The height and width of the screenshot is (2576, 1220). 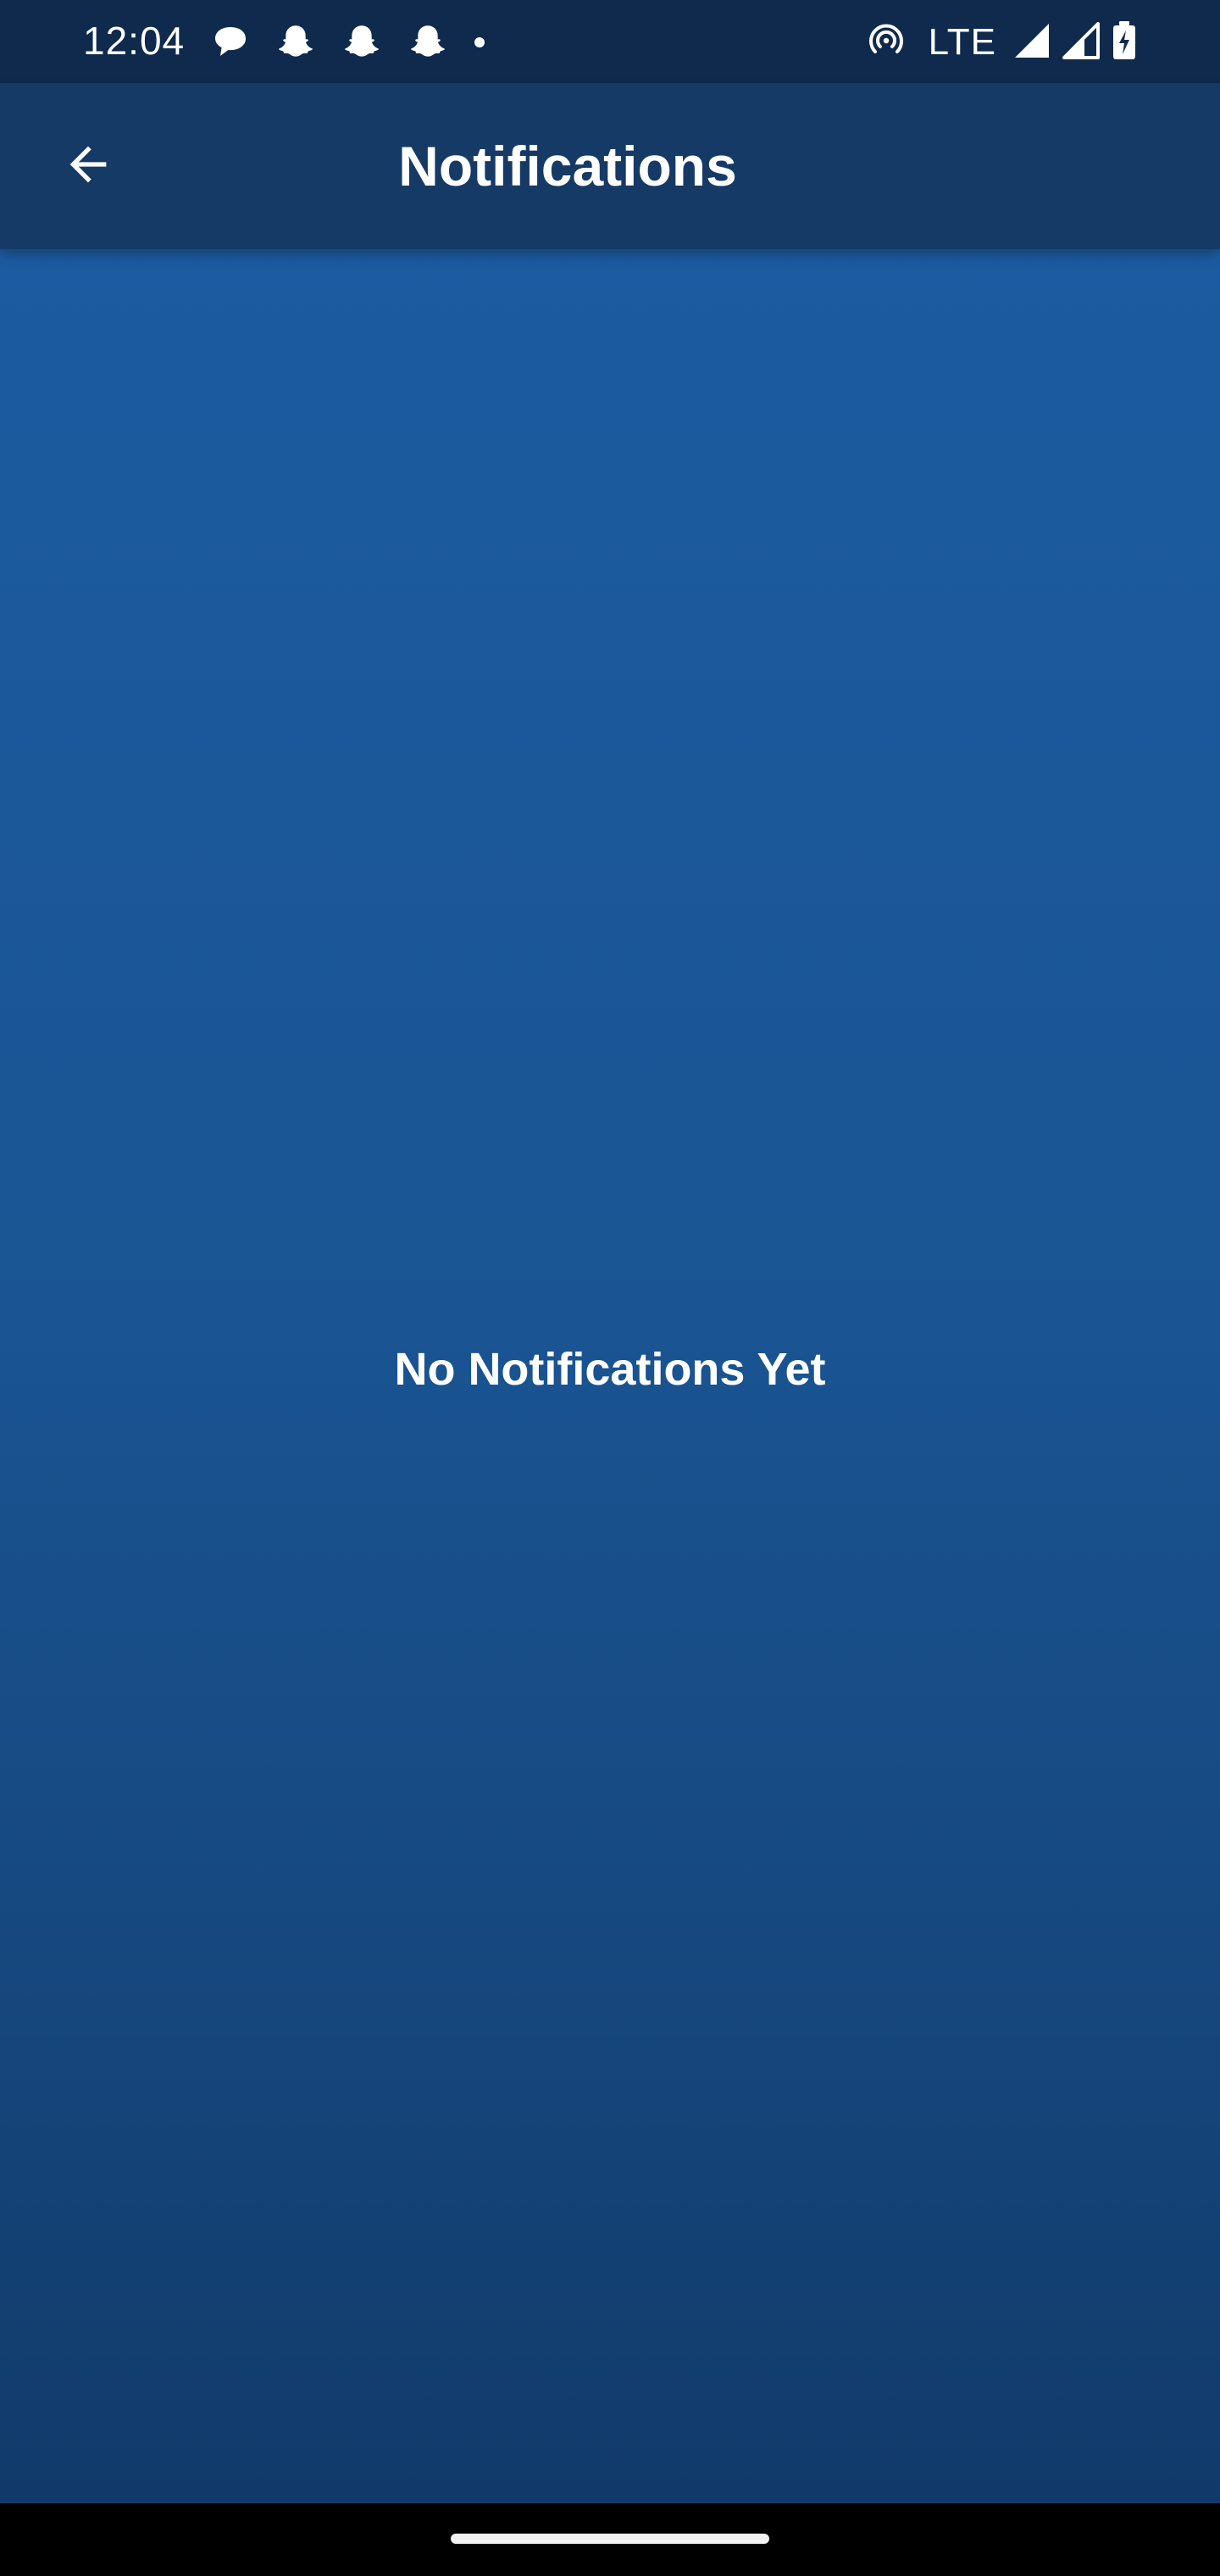 I want to click on chat-bubble-icon, so click(x=230, y=42).